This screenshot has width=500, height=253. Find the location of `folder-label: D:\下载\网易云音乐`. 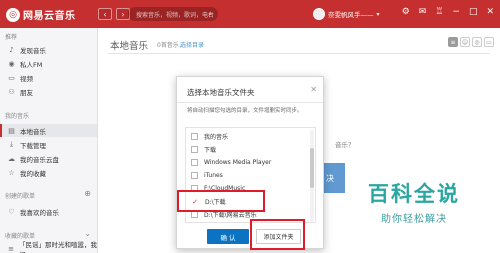

folder-label: D:\下载\网易云音乐 is located at coordinates (230, 215).